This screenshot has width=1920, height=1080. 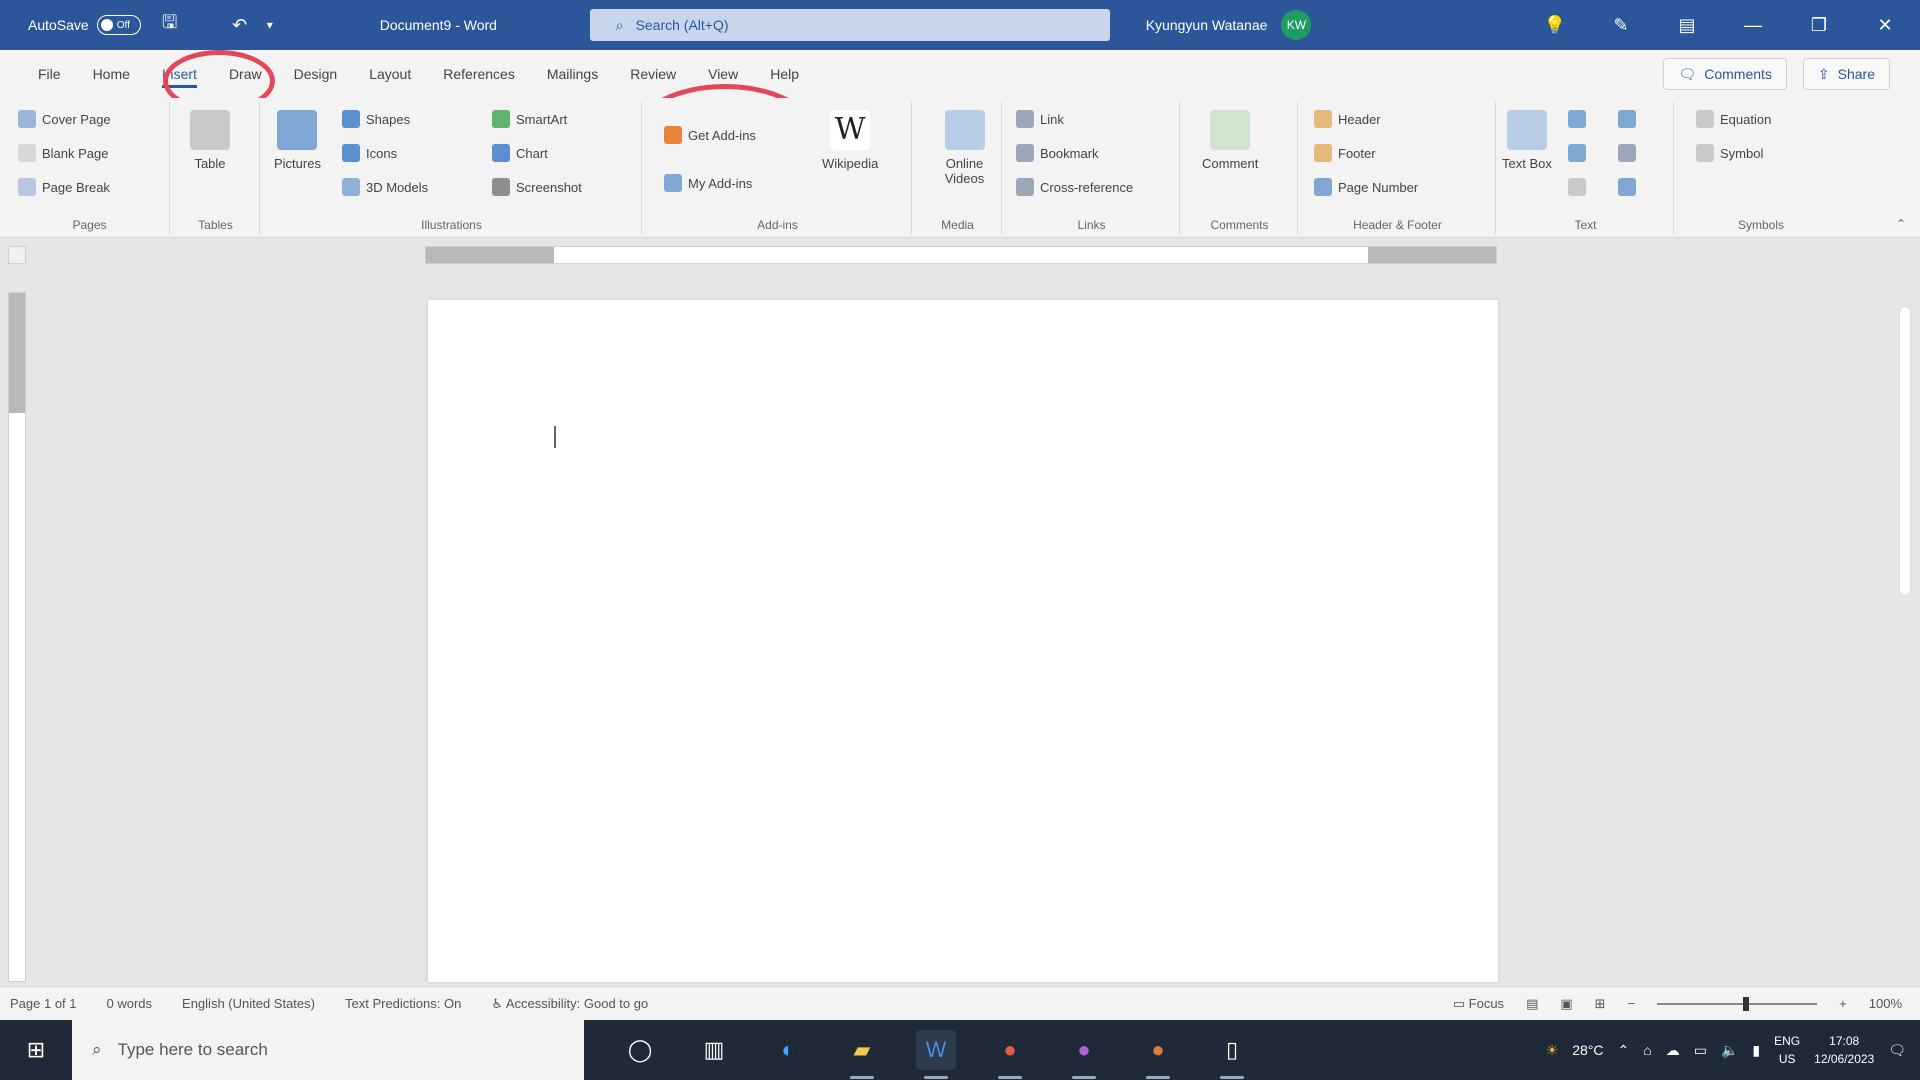 What do you see at coordinates (708, 183) in the screenshot?
I see `my-addins-button: My Add-ins` at bounding box center [708, 183].